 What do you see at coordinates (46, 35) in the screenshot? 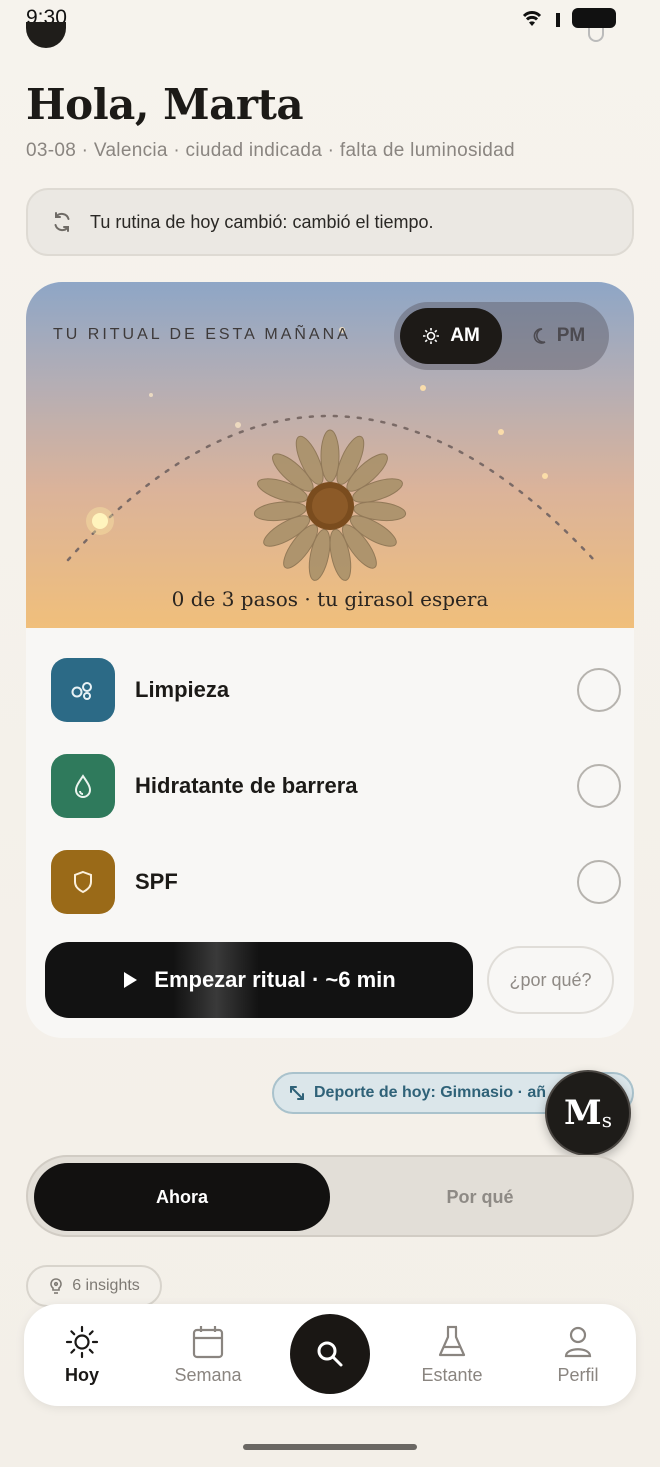
I see `menu-button` at bounding box center [46, 35].